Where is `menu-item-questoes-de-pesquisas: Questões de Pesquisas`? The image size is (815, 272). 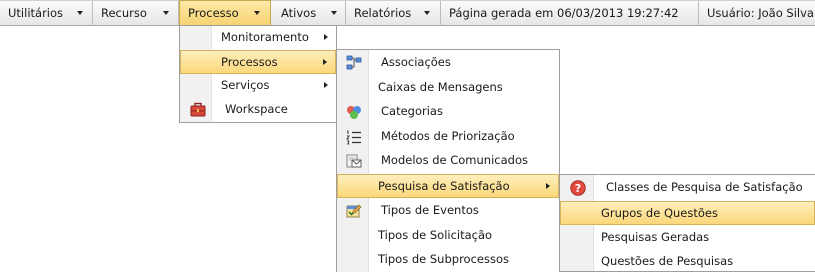 menu-item-questoes-de-pesquisas: Questões de Pesquisas is located at coordinates (687, 261).